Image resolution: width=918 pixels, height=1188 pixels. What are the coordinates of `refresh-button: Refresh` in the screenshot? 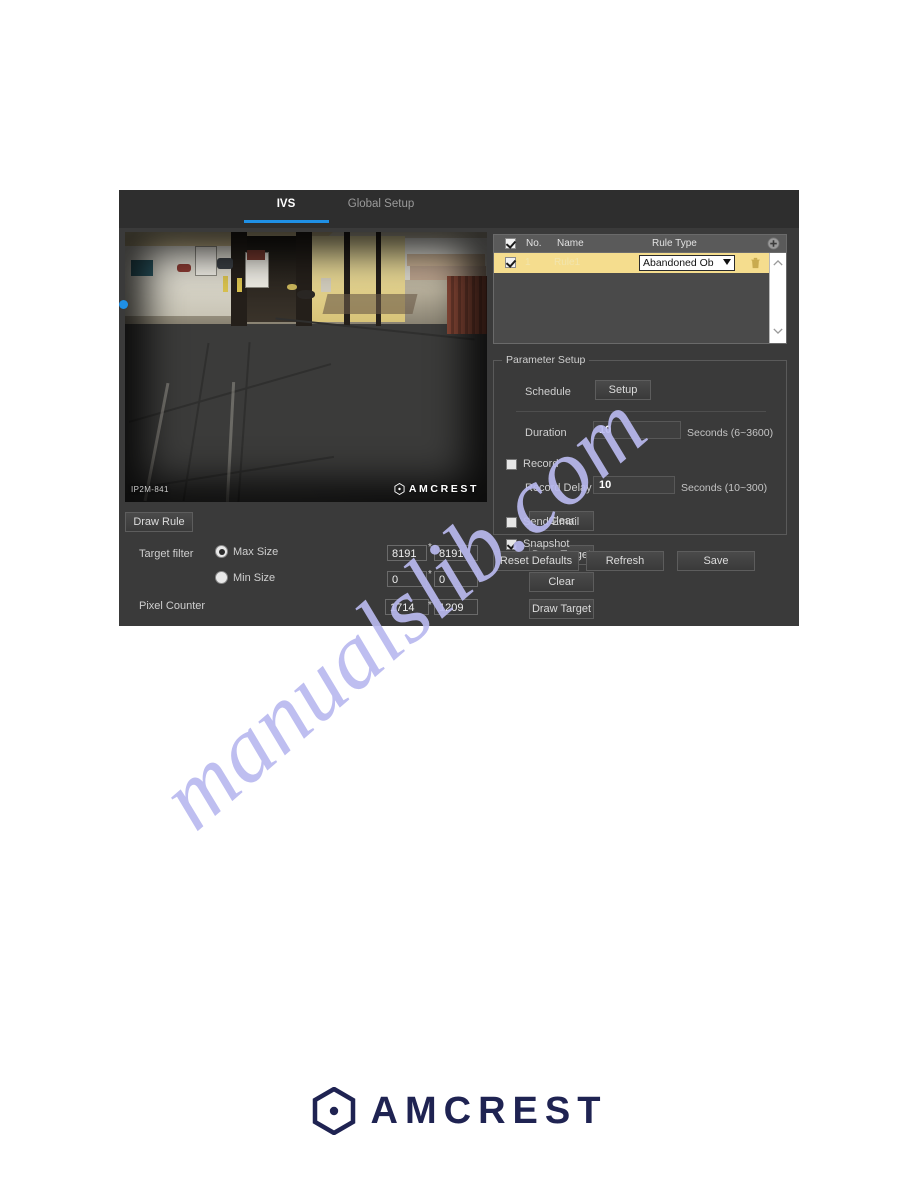 It's located at (625, 561).